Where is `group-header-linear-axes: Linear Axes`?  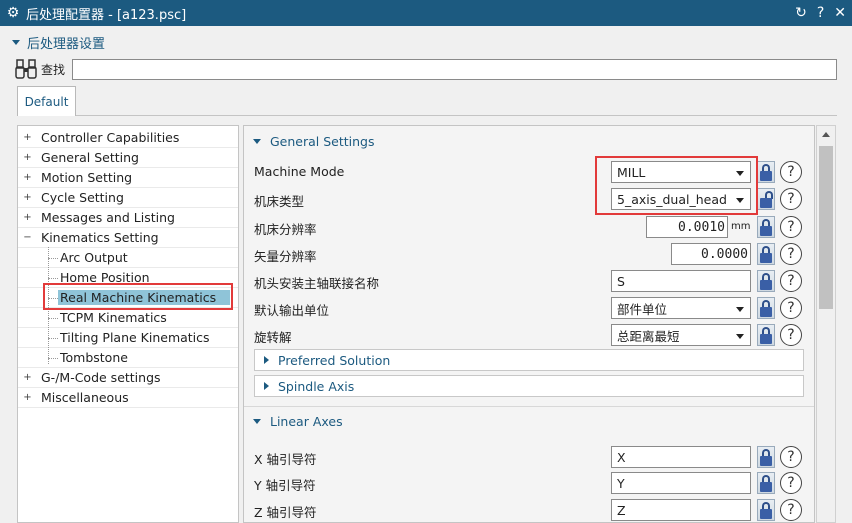 group-header-linear-axes: Linear Axes is located at coordinates (529, 421).